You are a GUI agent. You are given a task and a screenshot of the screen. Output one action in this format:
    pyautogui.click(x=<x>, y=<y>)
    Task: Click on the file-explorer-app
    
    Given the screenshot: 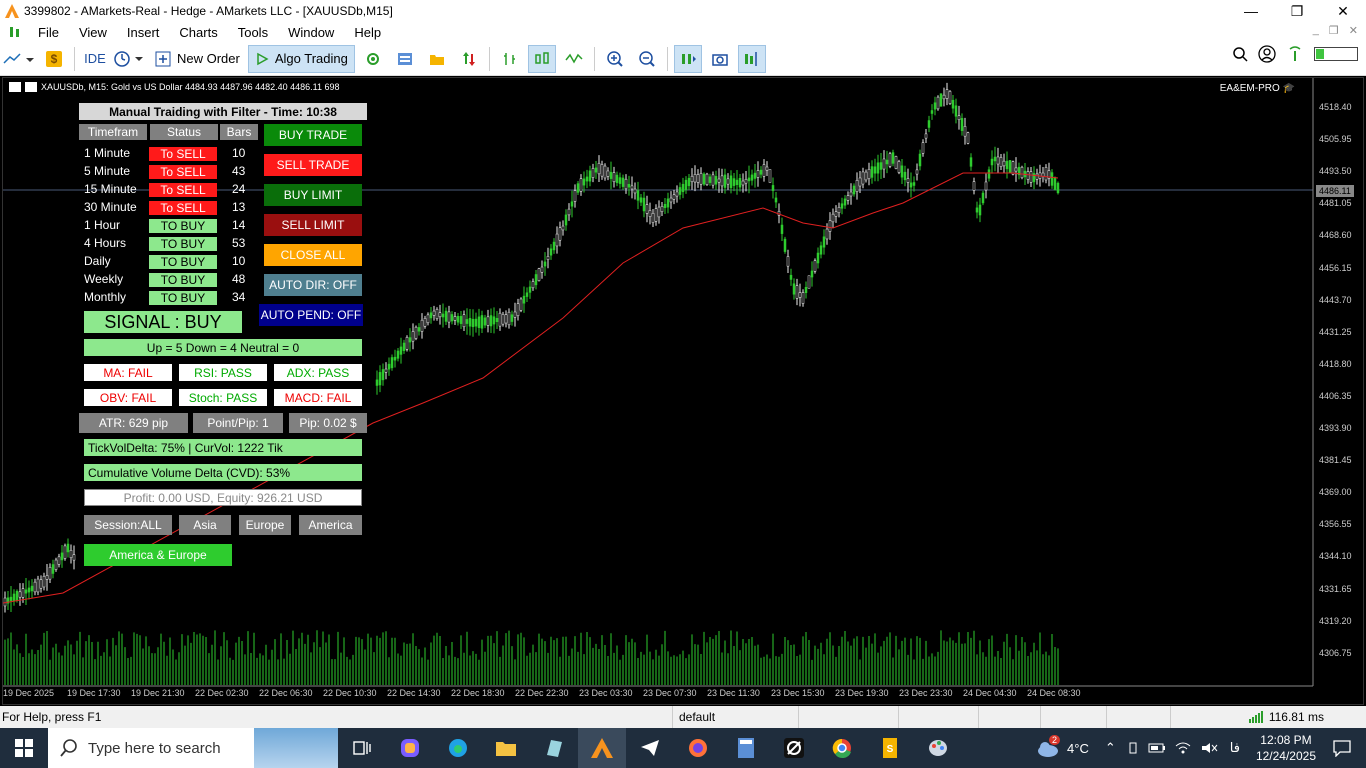 What is the action you would take?
    pyautogui.click(x=506, y=748)
    